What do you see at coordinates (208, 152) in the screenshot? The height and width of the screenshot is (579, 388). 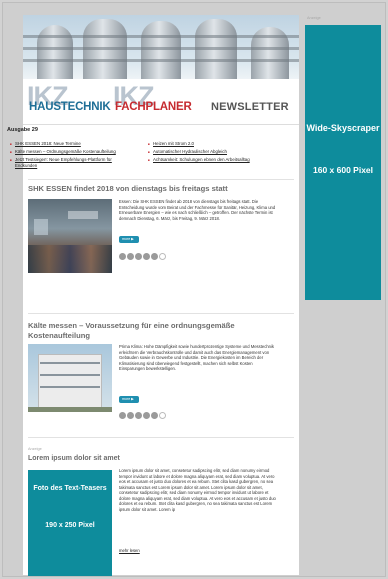 I see `toc-link: Automatischer Hydraulischer Abgleich` at bounding box center [208, 152].